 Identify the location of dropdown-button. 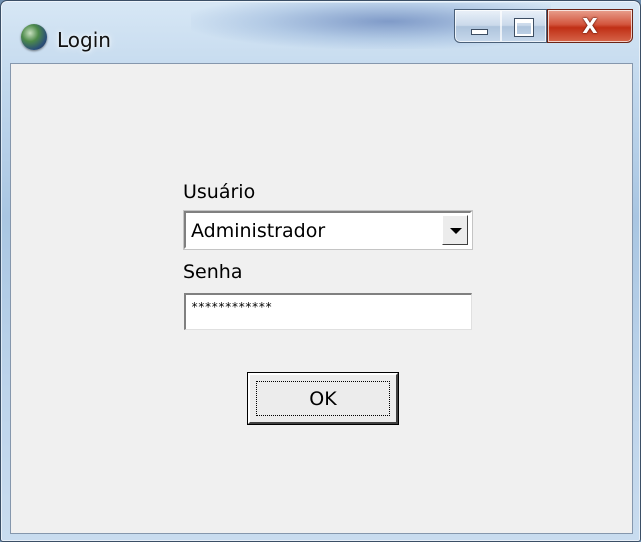
(455, 230).